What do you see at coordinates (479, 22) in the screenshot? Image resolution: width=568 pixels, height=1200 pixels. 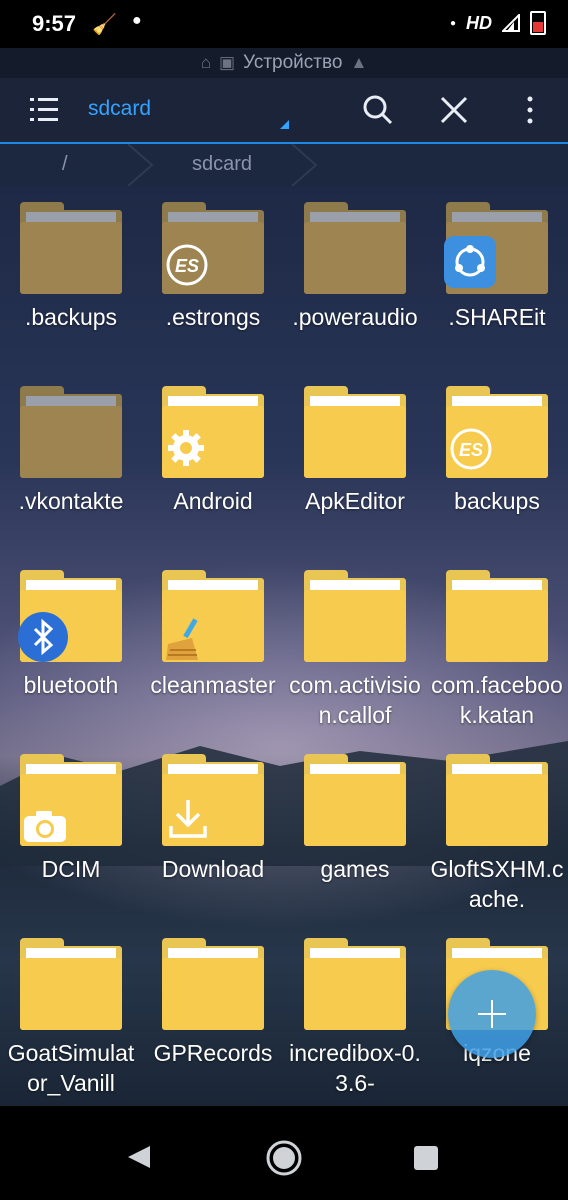 I see `network-type: HD` at bounding box center [479, 22].